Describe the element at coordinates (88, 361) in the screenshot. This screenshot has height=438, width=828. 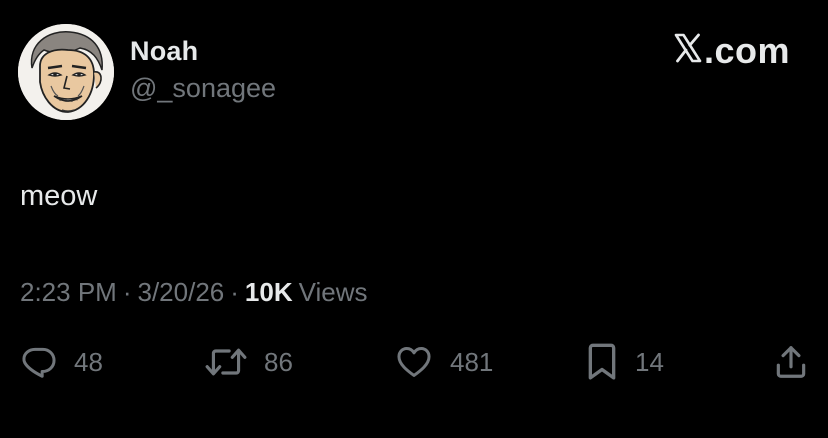
I see `reply-count: 48` at that location.